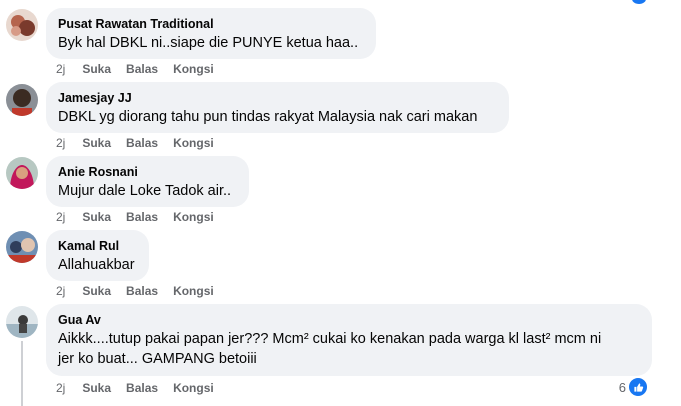 The height and width of the screenshot is (406, 681). I want to click on comment-text: Allahuakbar, so click(96, 265).